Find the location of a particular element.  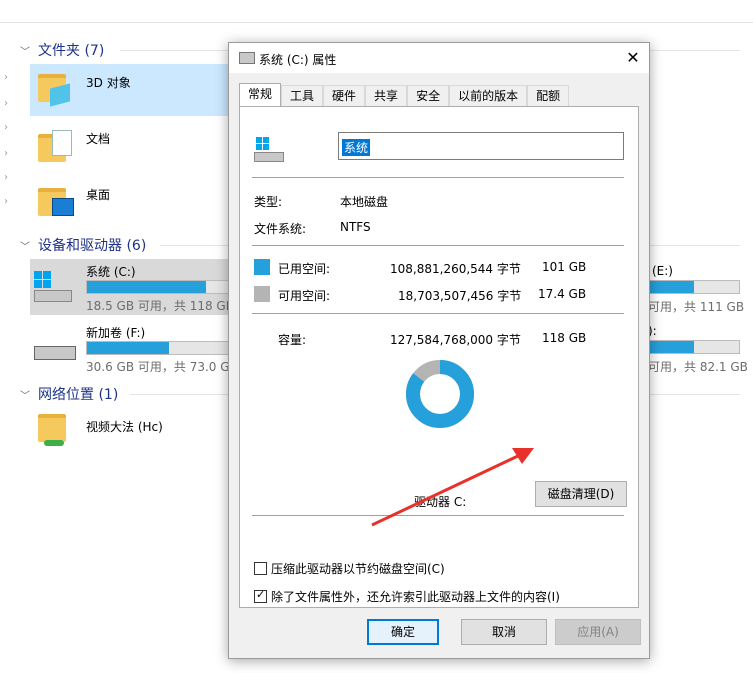

arrow-shaft is located at coordinates (446, 490).